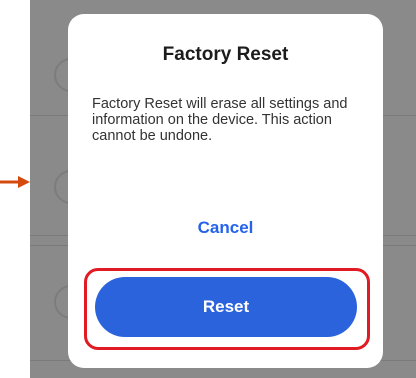 The image size is (416, 378). What do you see at coordinates (226, 307) in the screenshot?
I see `reset-button: Reset` at bounding box center [226, 307].